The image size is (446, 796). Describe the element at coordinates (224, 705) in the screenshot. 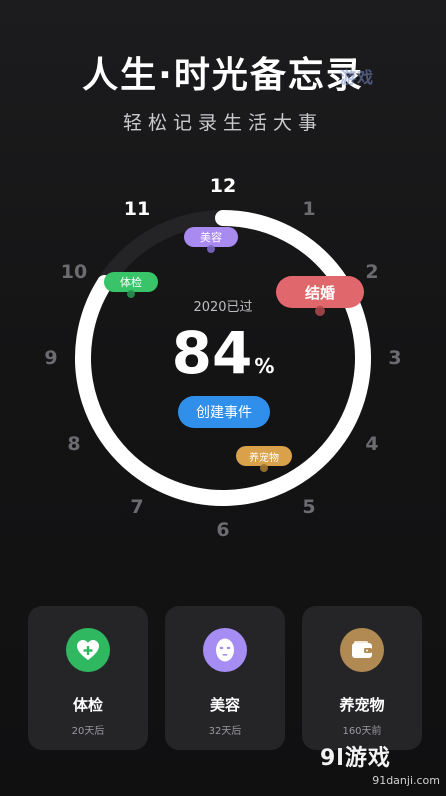

I see `event-card-name: 美容` at that location.